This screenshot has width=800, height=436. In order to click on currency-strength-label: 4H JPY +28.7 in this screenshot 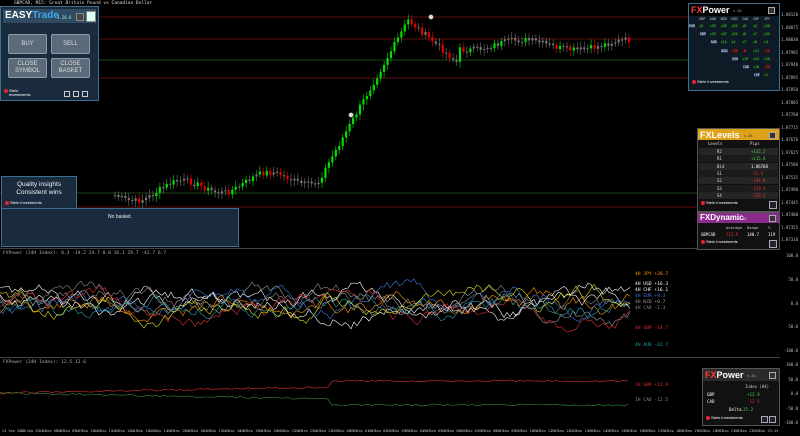, I will do `click(652, 274)`.